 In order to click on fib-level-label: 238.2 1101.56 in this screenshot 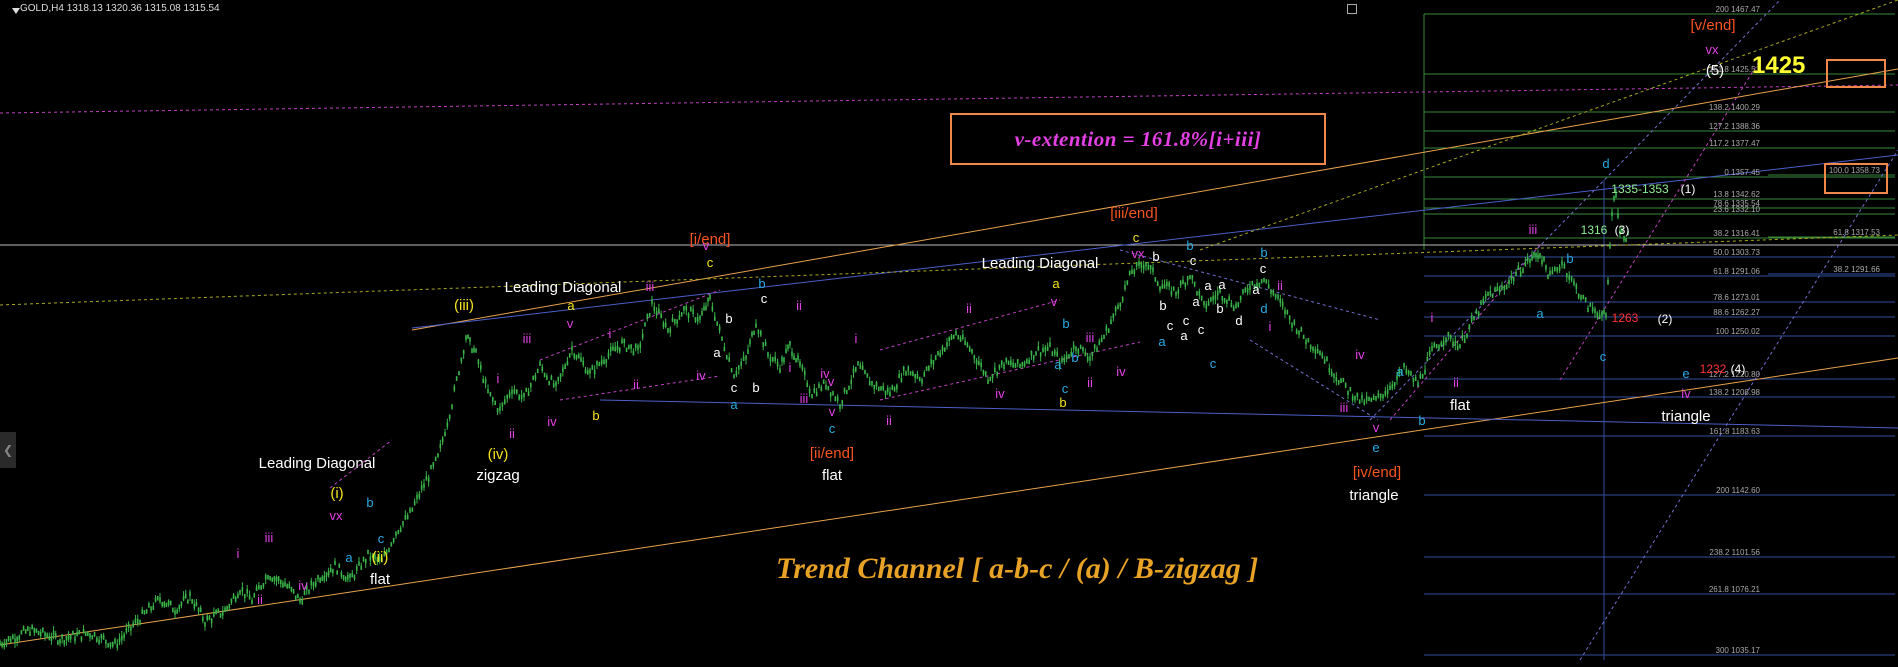, I will do `click(1734, 552)`.